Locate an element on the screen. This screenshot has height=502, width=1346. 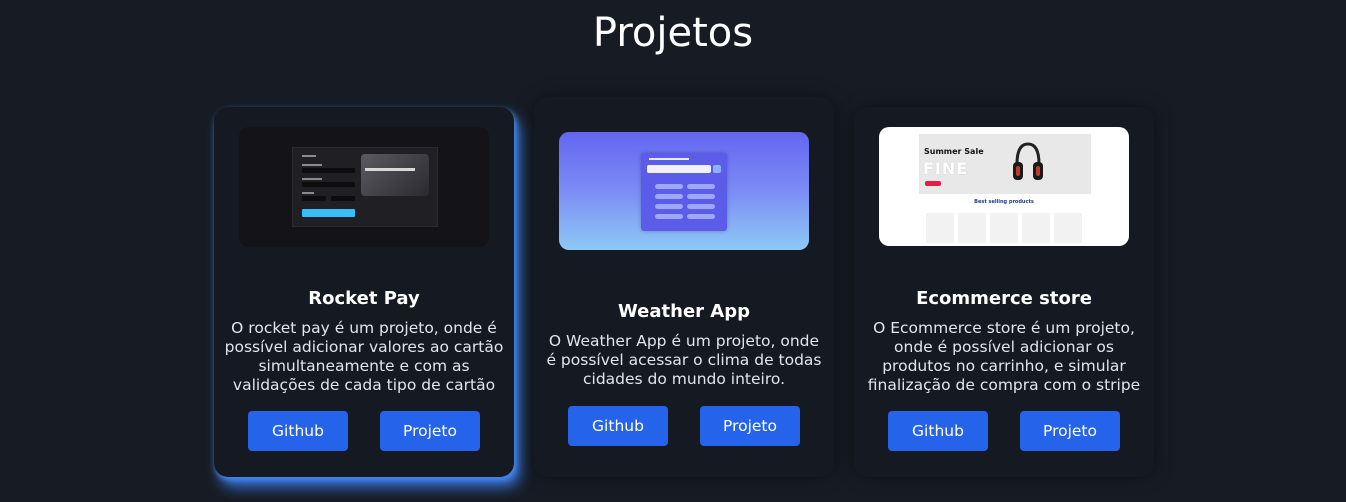
project-title: Weather App is located at coordinates (684, 311).